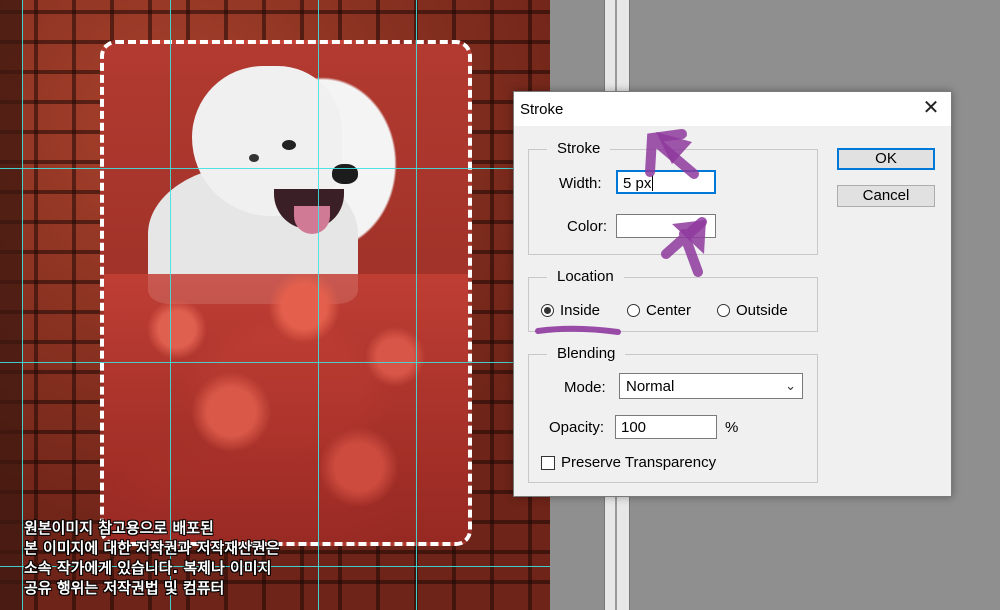  What do you see at coordinates (542, 109) in the screenshot?
I see `dialog-title: Stroke` at bounding box center [542, 109].